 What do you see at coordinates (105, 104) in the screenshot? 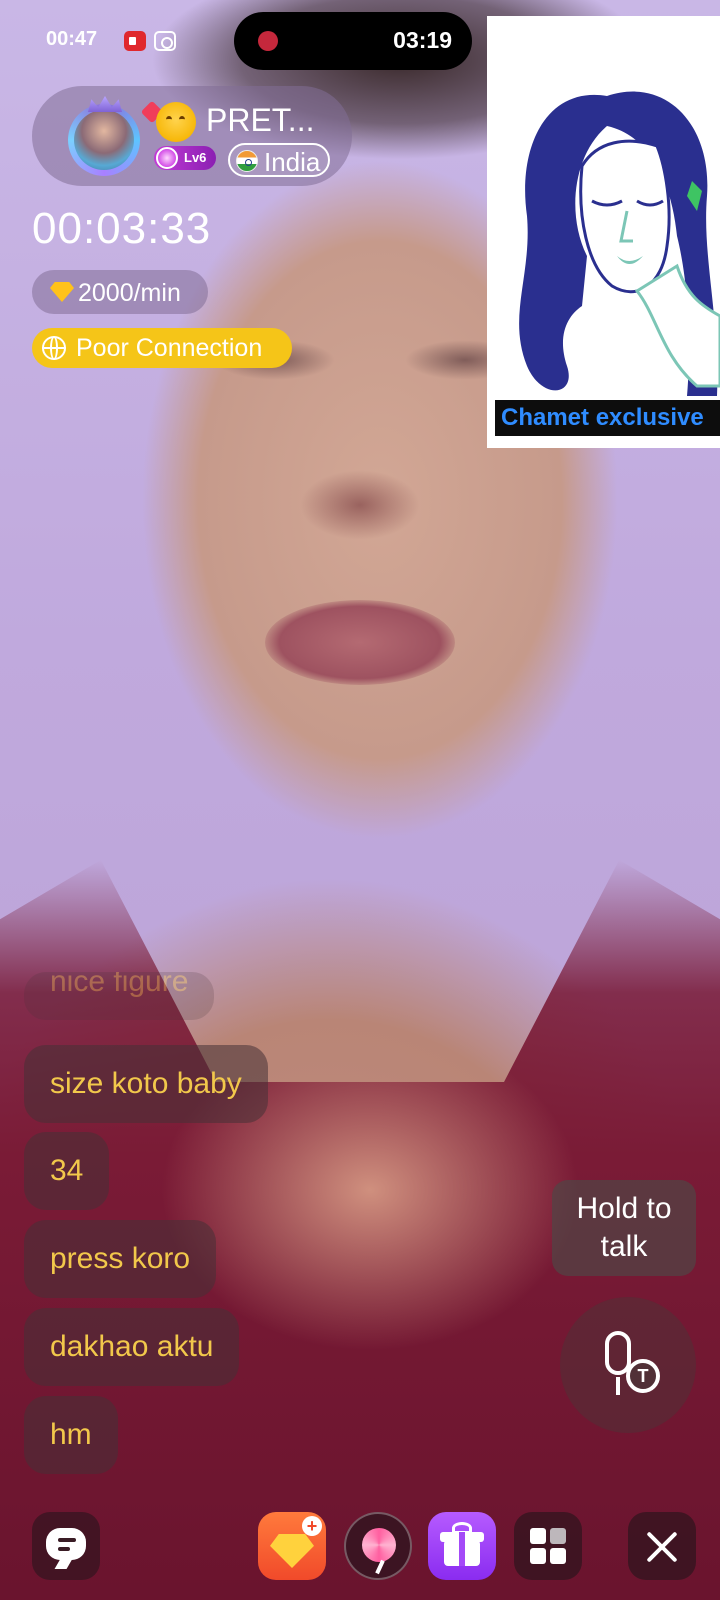
I see `crown-icon` at bounding box center [105, 104].